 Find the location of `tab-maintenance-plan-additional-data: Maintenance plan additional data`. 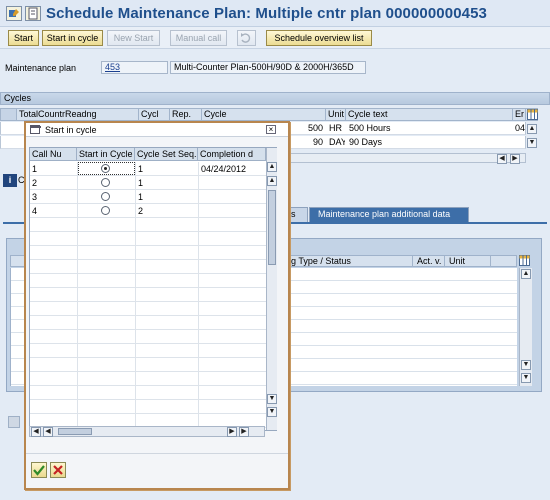

tab-maintenance-plan-additional-data: Maintenance plan additional data is located at coordinates (389, 214).